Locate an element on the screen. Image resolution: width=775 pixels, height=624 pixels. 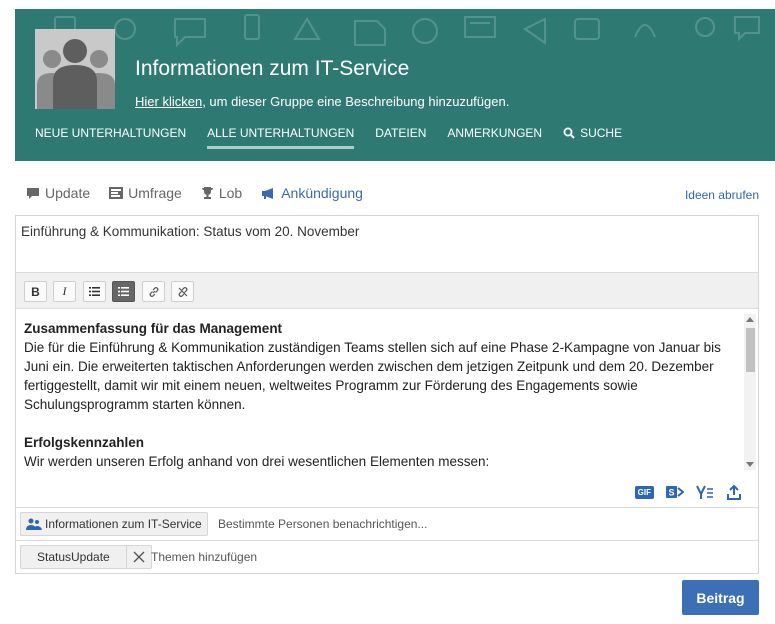
upload-icon is located at coordinates (734, 492).